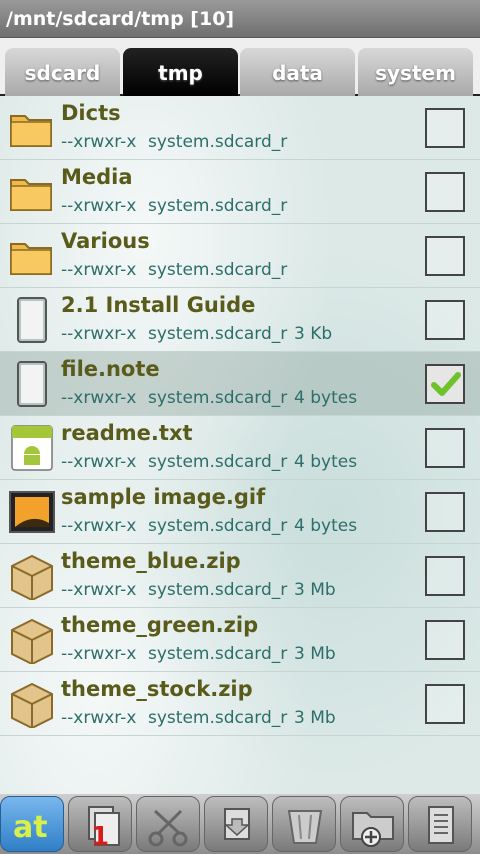 This screenshot has width=480, height=854. I want to click on file-name: theme_green.zip, so click(160, 625).